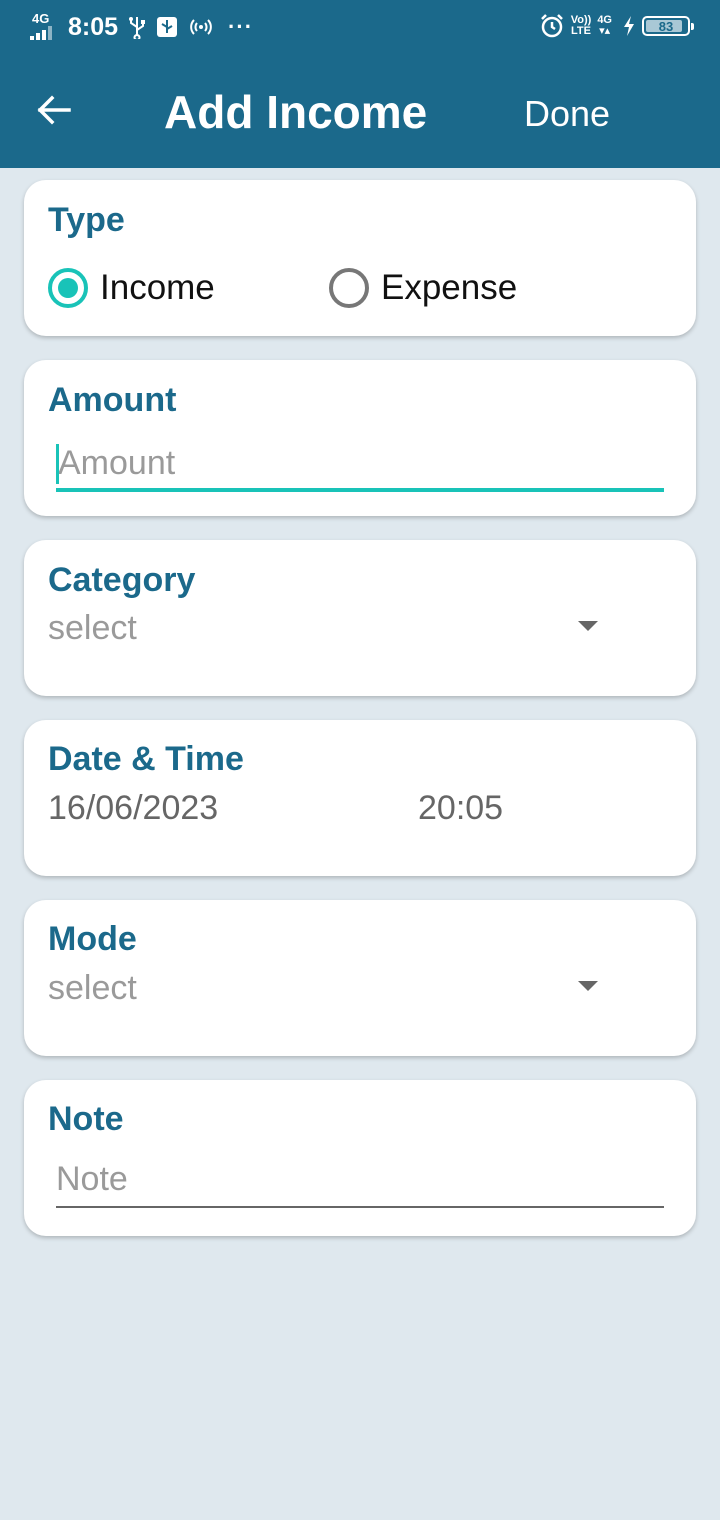  I want to click on mode-select-value: select, so click(92, 988).